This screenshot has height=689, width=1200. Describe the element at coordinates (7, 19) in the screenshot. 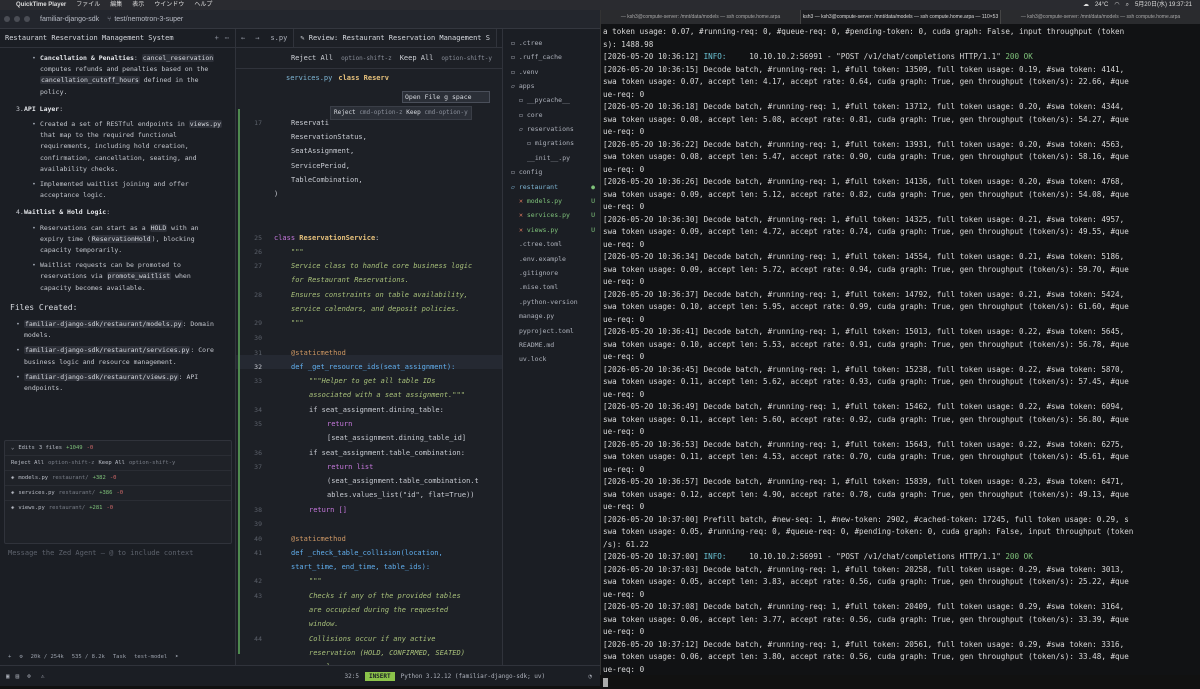

I see `close-window-button` at that location.